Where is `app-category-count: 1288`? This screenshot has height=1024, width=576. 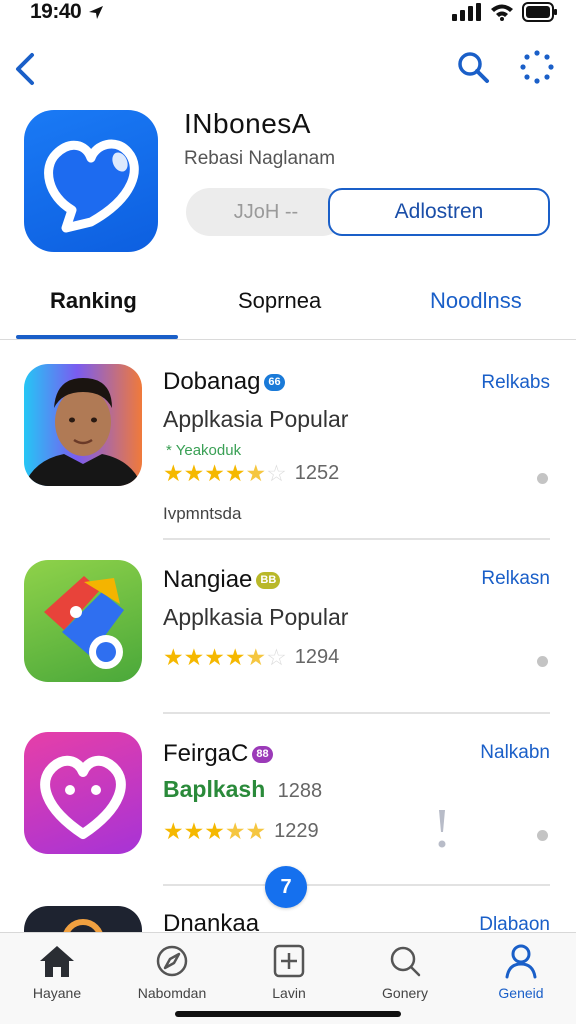 app-category-count: 1288 is located at coordinates (300, 791).